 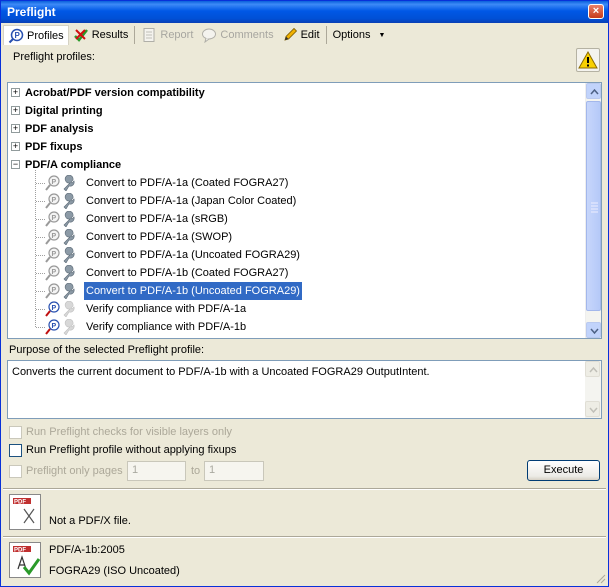 What do you see at coordinates (15, 450) in the screenshot?
I see `without-fixups-checkbox` at bounding box center [15, 450].